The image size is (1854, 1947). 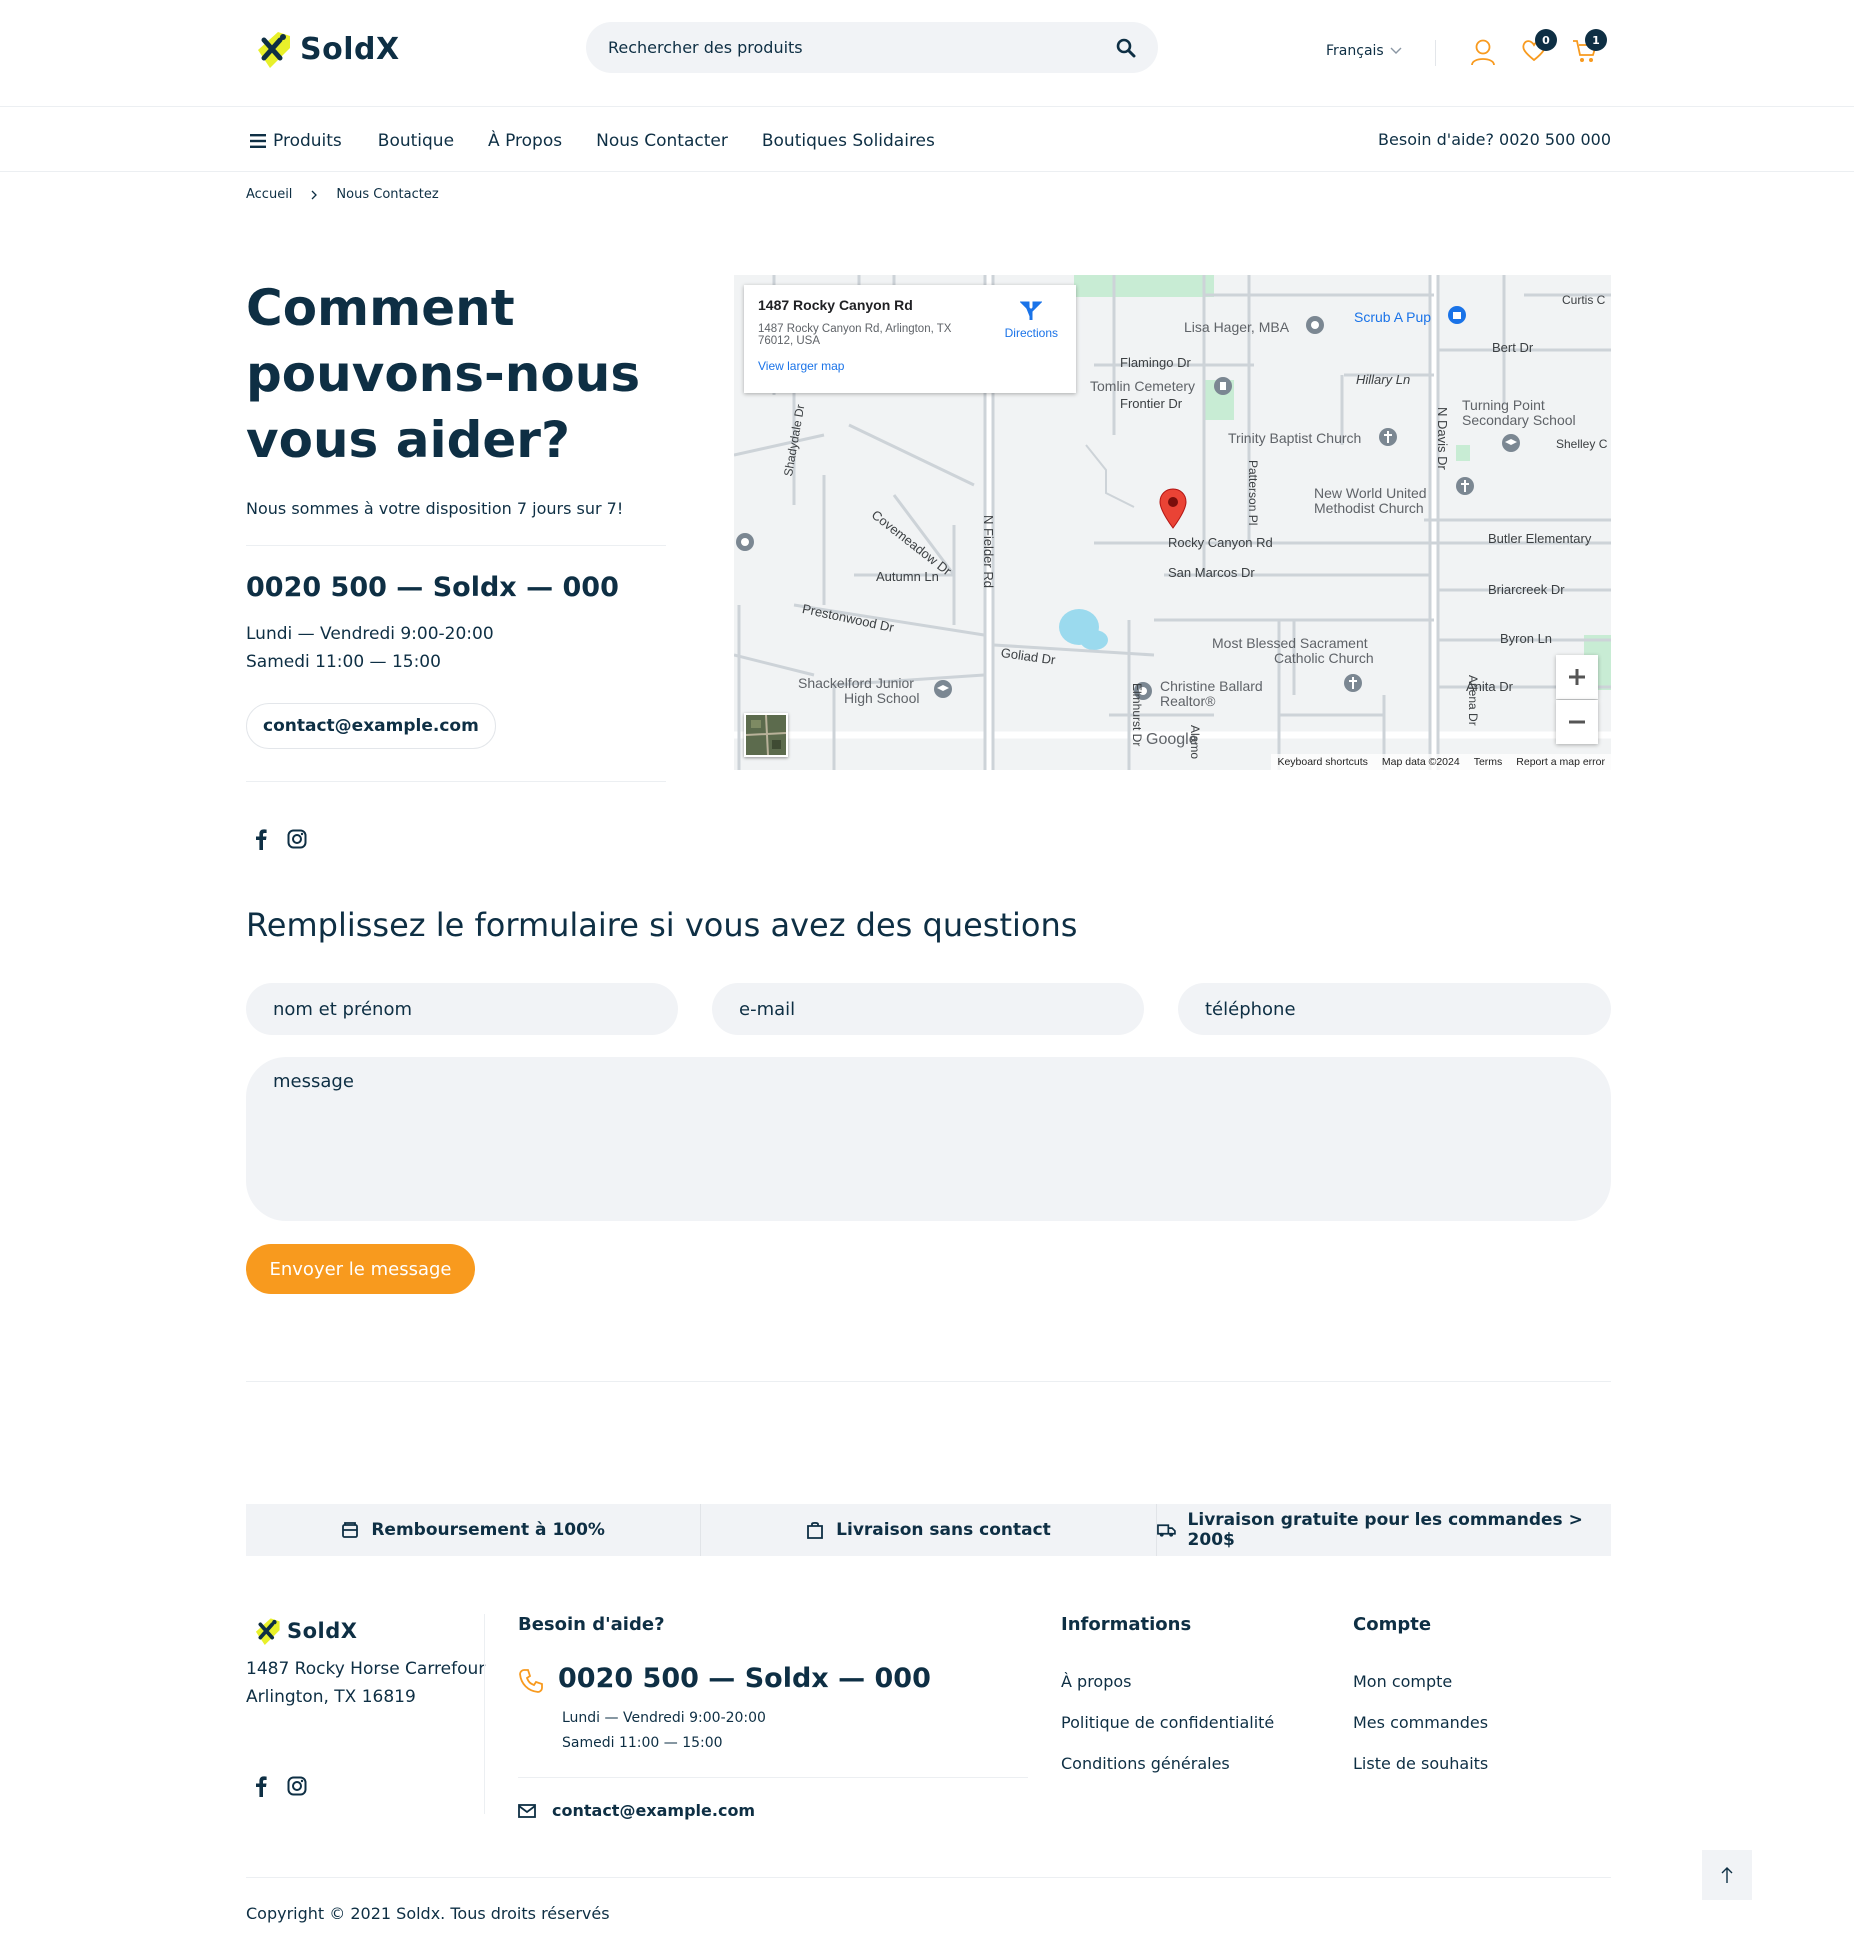 I want to click on footer-link-wishlist: Liste de souhaits, so click(x=1420, y=1763).